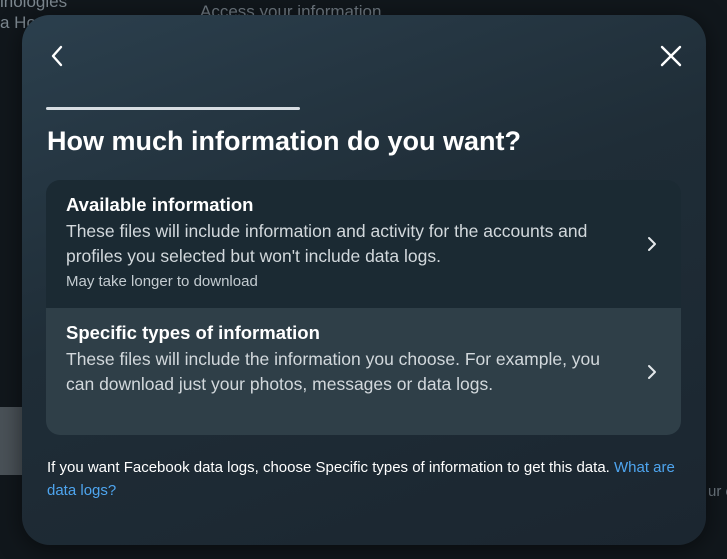 The width and height of the screenshot is (727, 559). Describe the element at coordinates (160, 204) in the screenshot. I see `option-title: Available information` at that location.